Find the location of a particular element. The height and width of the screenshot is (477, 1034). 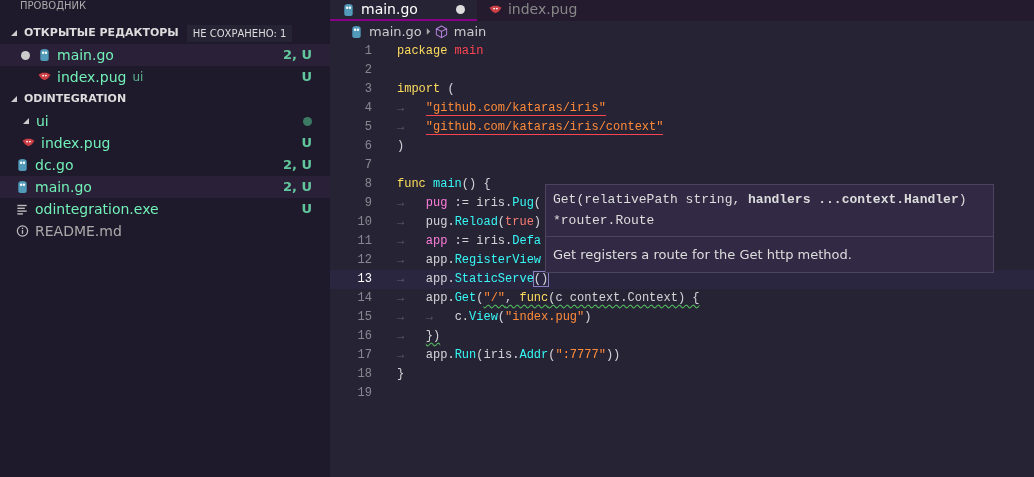

code-line: → "github.com/kataras/iris" is located at coordinates (501, 109).